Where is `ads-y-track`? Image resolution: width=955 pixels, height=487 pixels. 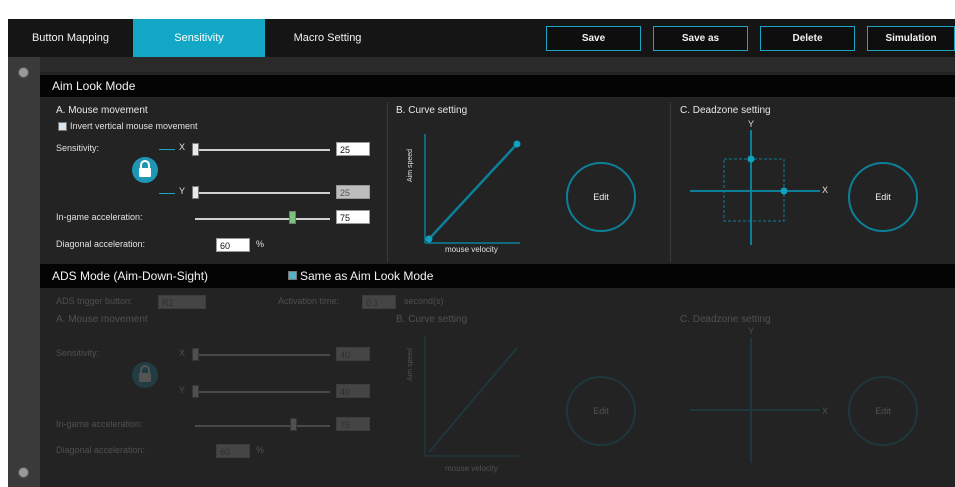 ads-y-track is located at coordinates (262, 392).